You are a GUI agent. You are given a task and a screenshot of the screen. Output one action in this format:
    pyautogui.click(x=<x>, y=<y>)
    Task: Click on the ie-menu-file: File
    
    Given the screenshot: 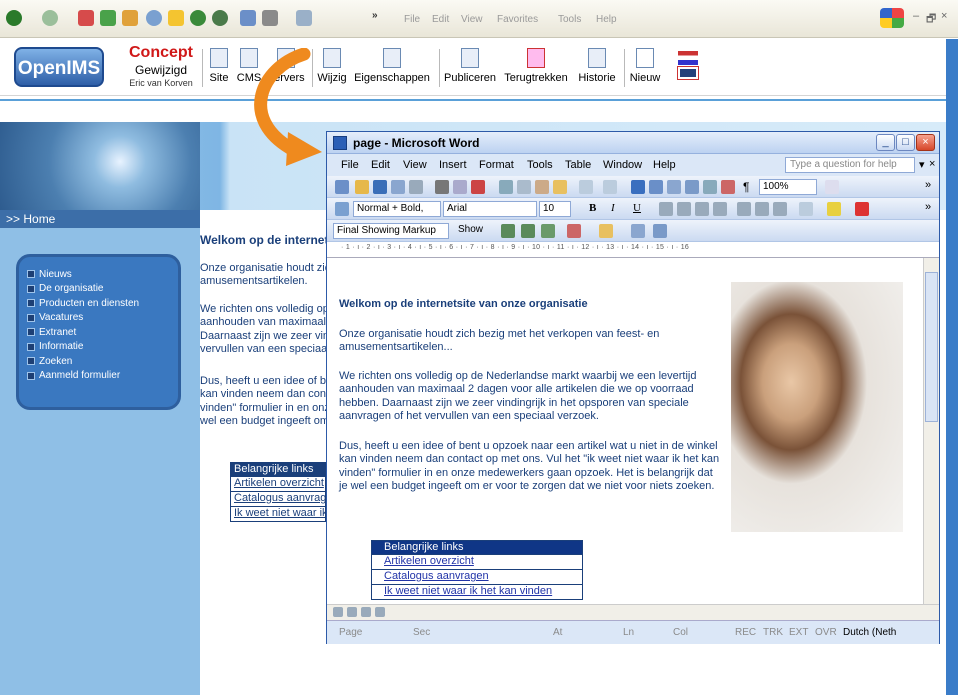 What is the action you would take?
    pyautogui.click(x=412, y=19)
    